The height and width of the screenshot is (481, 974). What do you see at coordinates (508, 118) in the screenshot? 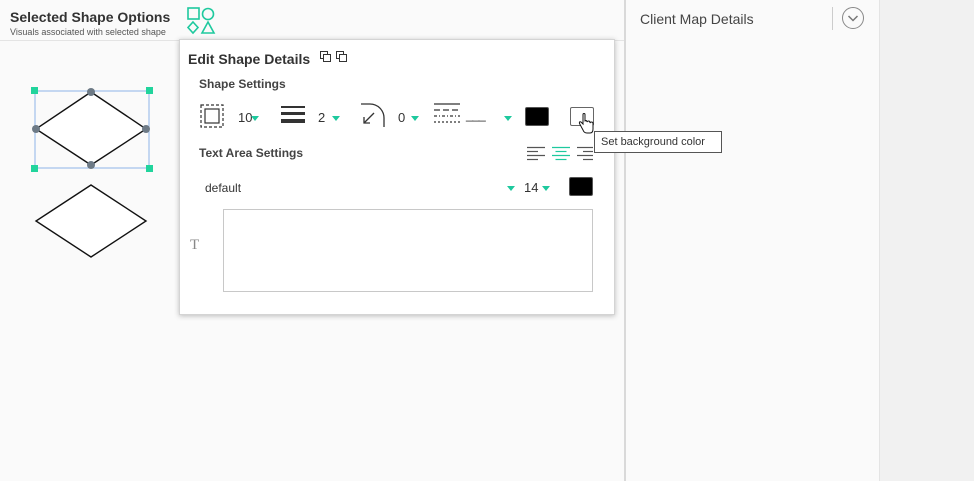
I see `border-style-dropdown` at bounding box center [508, 118].